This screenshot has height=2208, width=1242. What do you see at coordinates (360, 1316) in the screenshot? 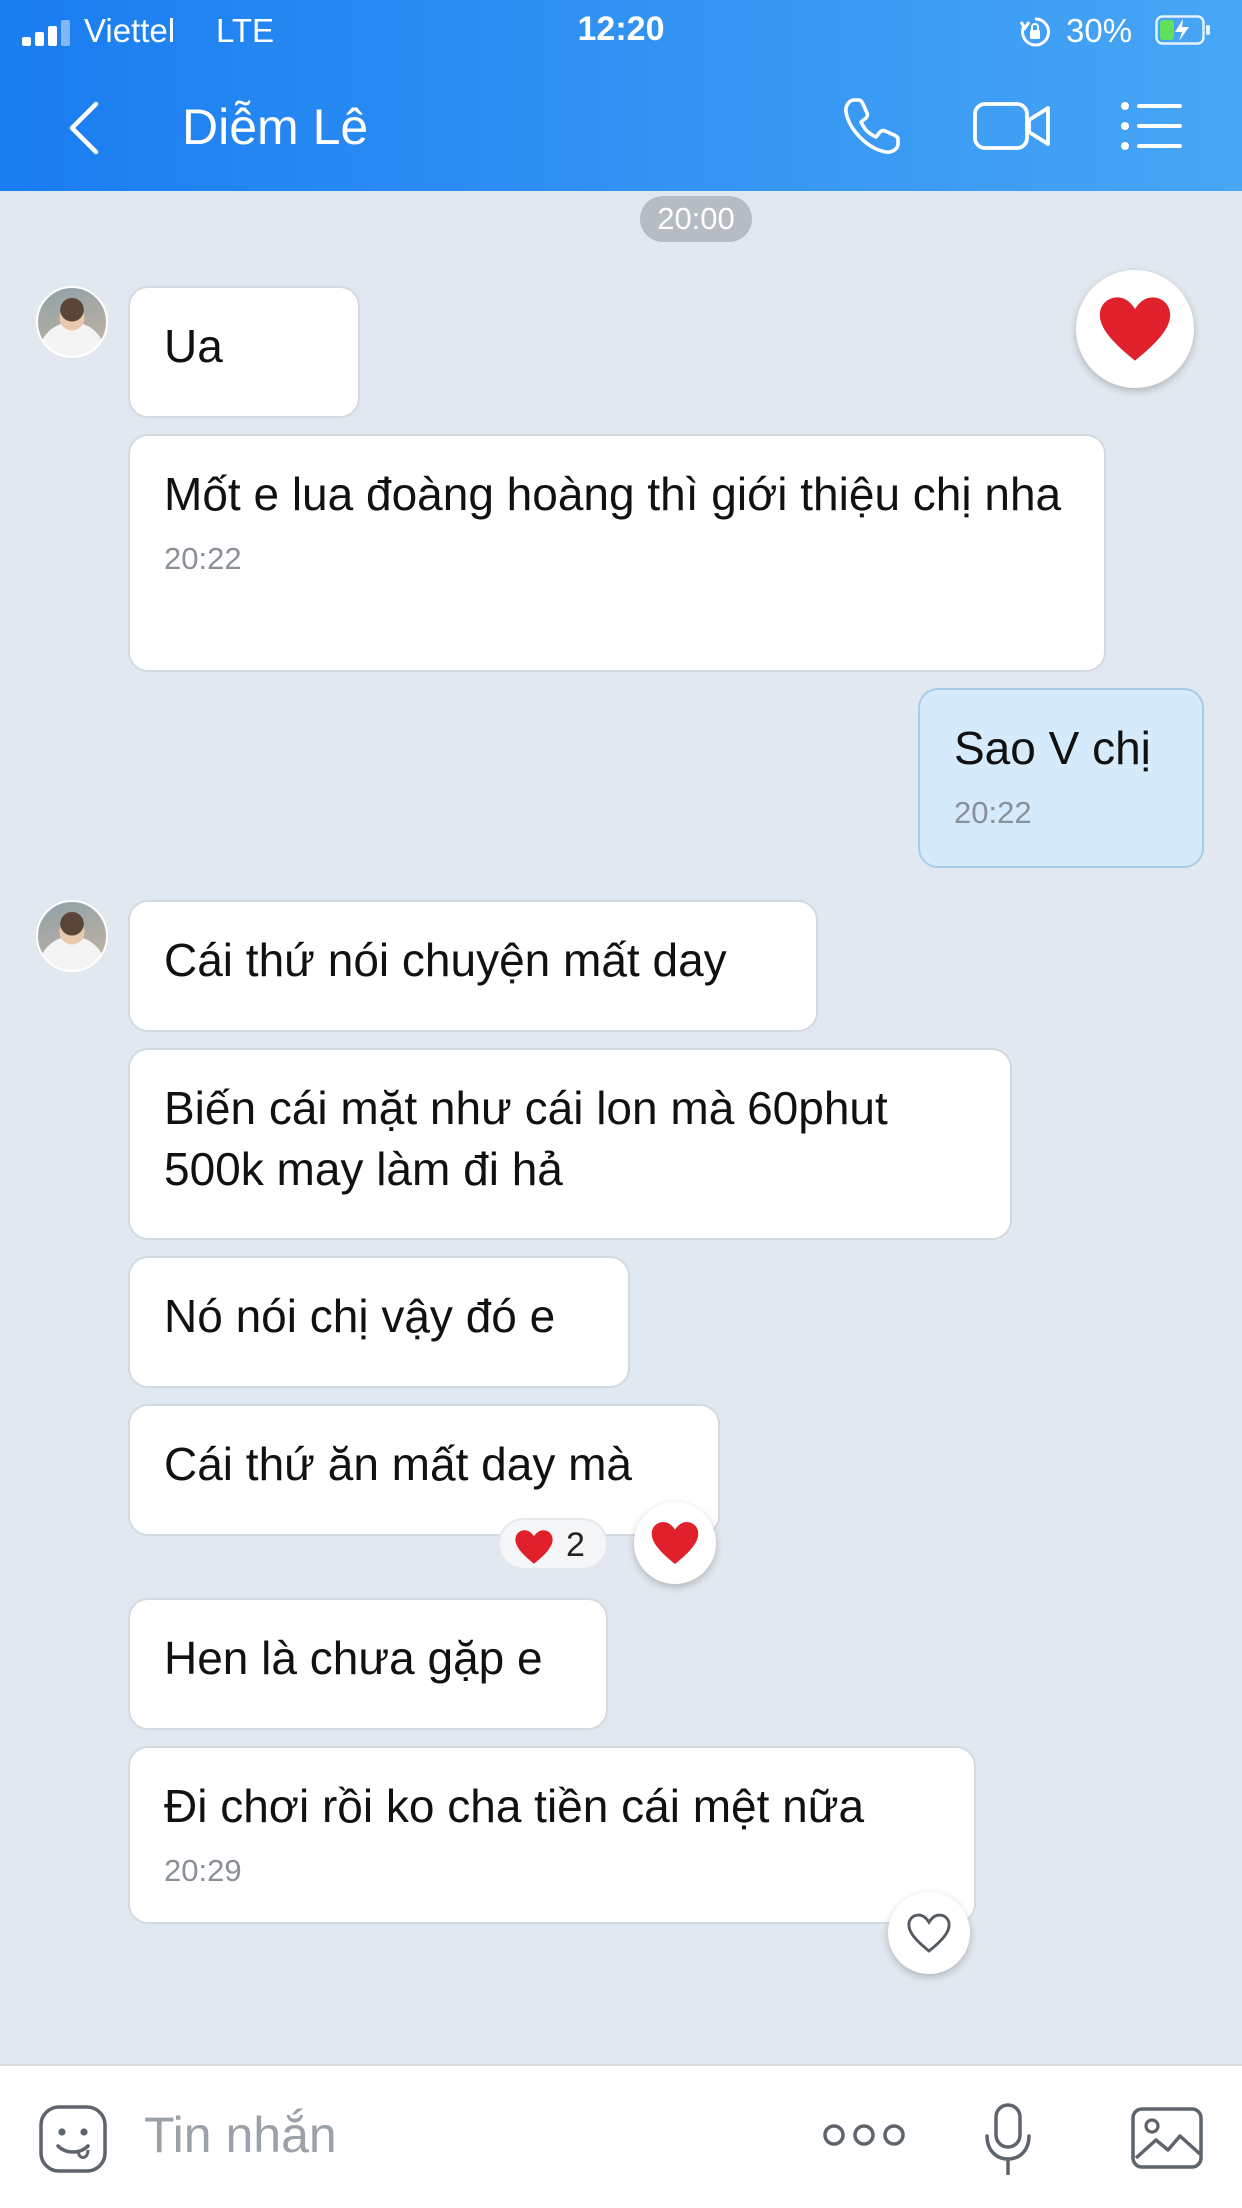
I see `message-text: Nó nói chị vậy đó e` at bounding box center [360, 1316].